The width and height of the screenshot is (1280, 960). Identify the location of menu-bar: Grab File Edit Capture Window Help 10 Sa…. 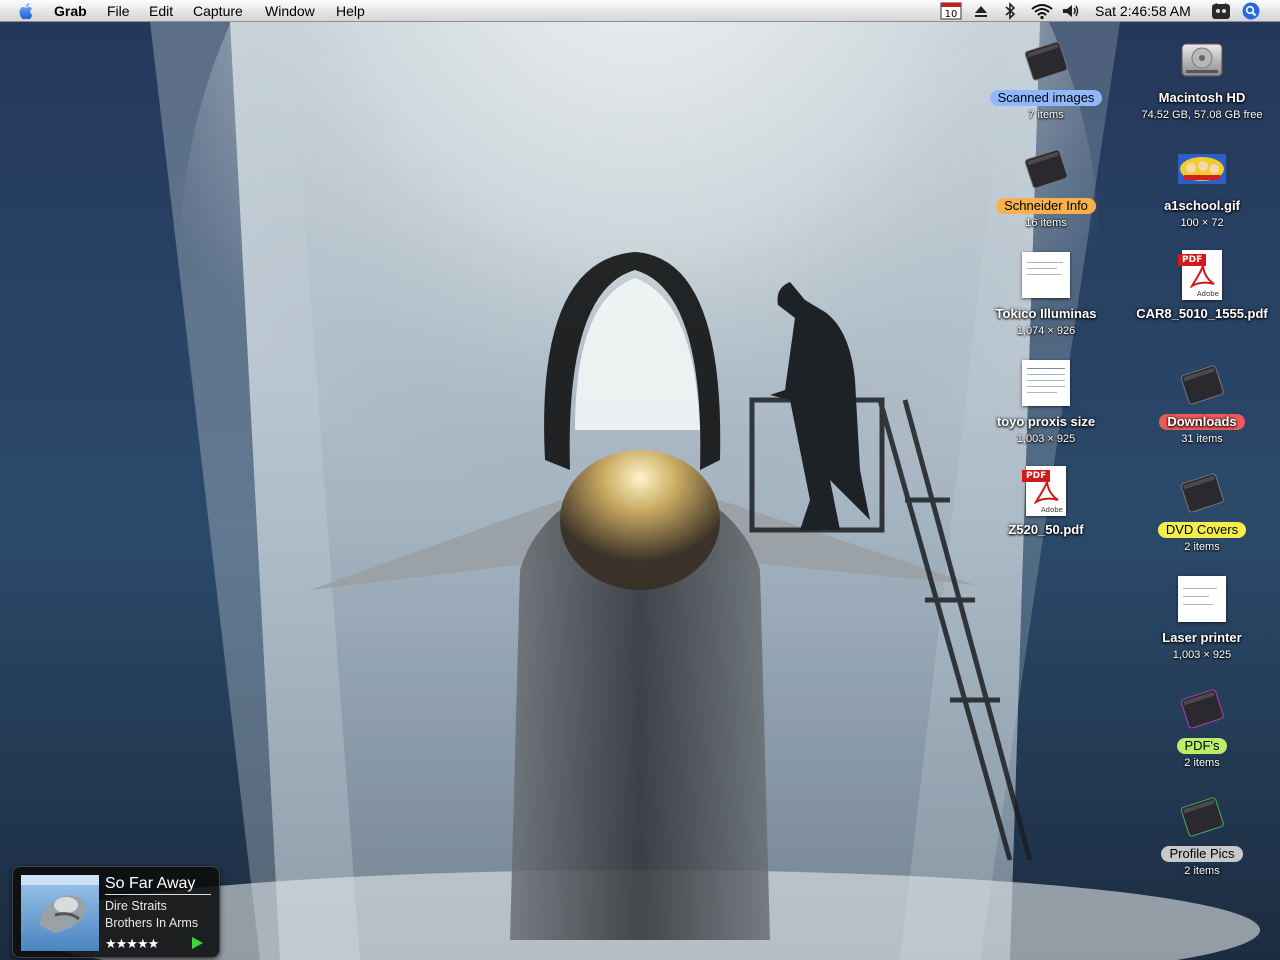
(640, 11).